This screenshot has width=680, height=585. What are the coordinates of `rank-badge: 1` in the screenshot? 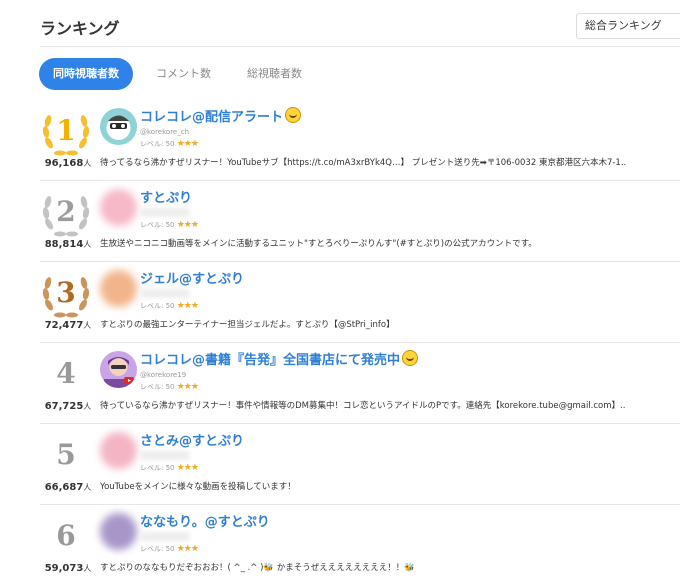 It's located at (66, 133).